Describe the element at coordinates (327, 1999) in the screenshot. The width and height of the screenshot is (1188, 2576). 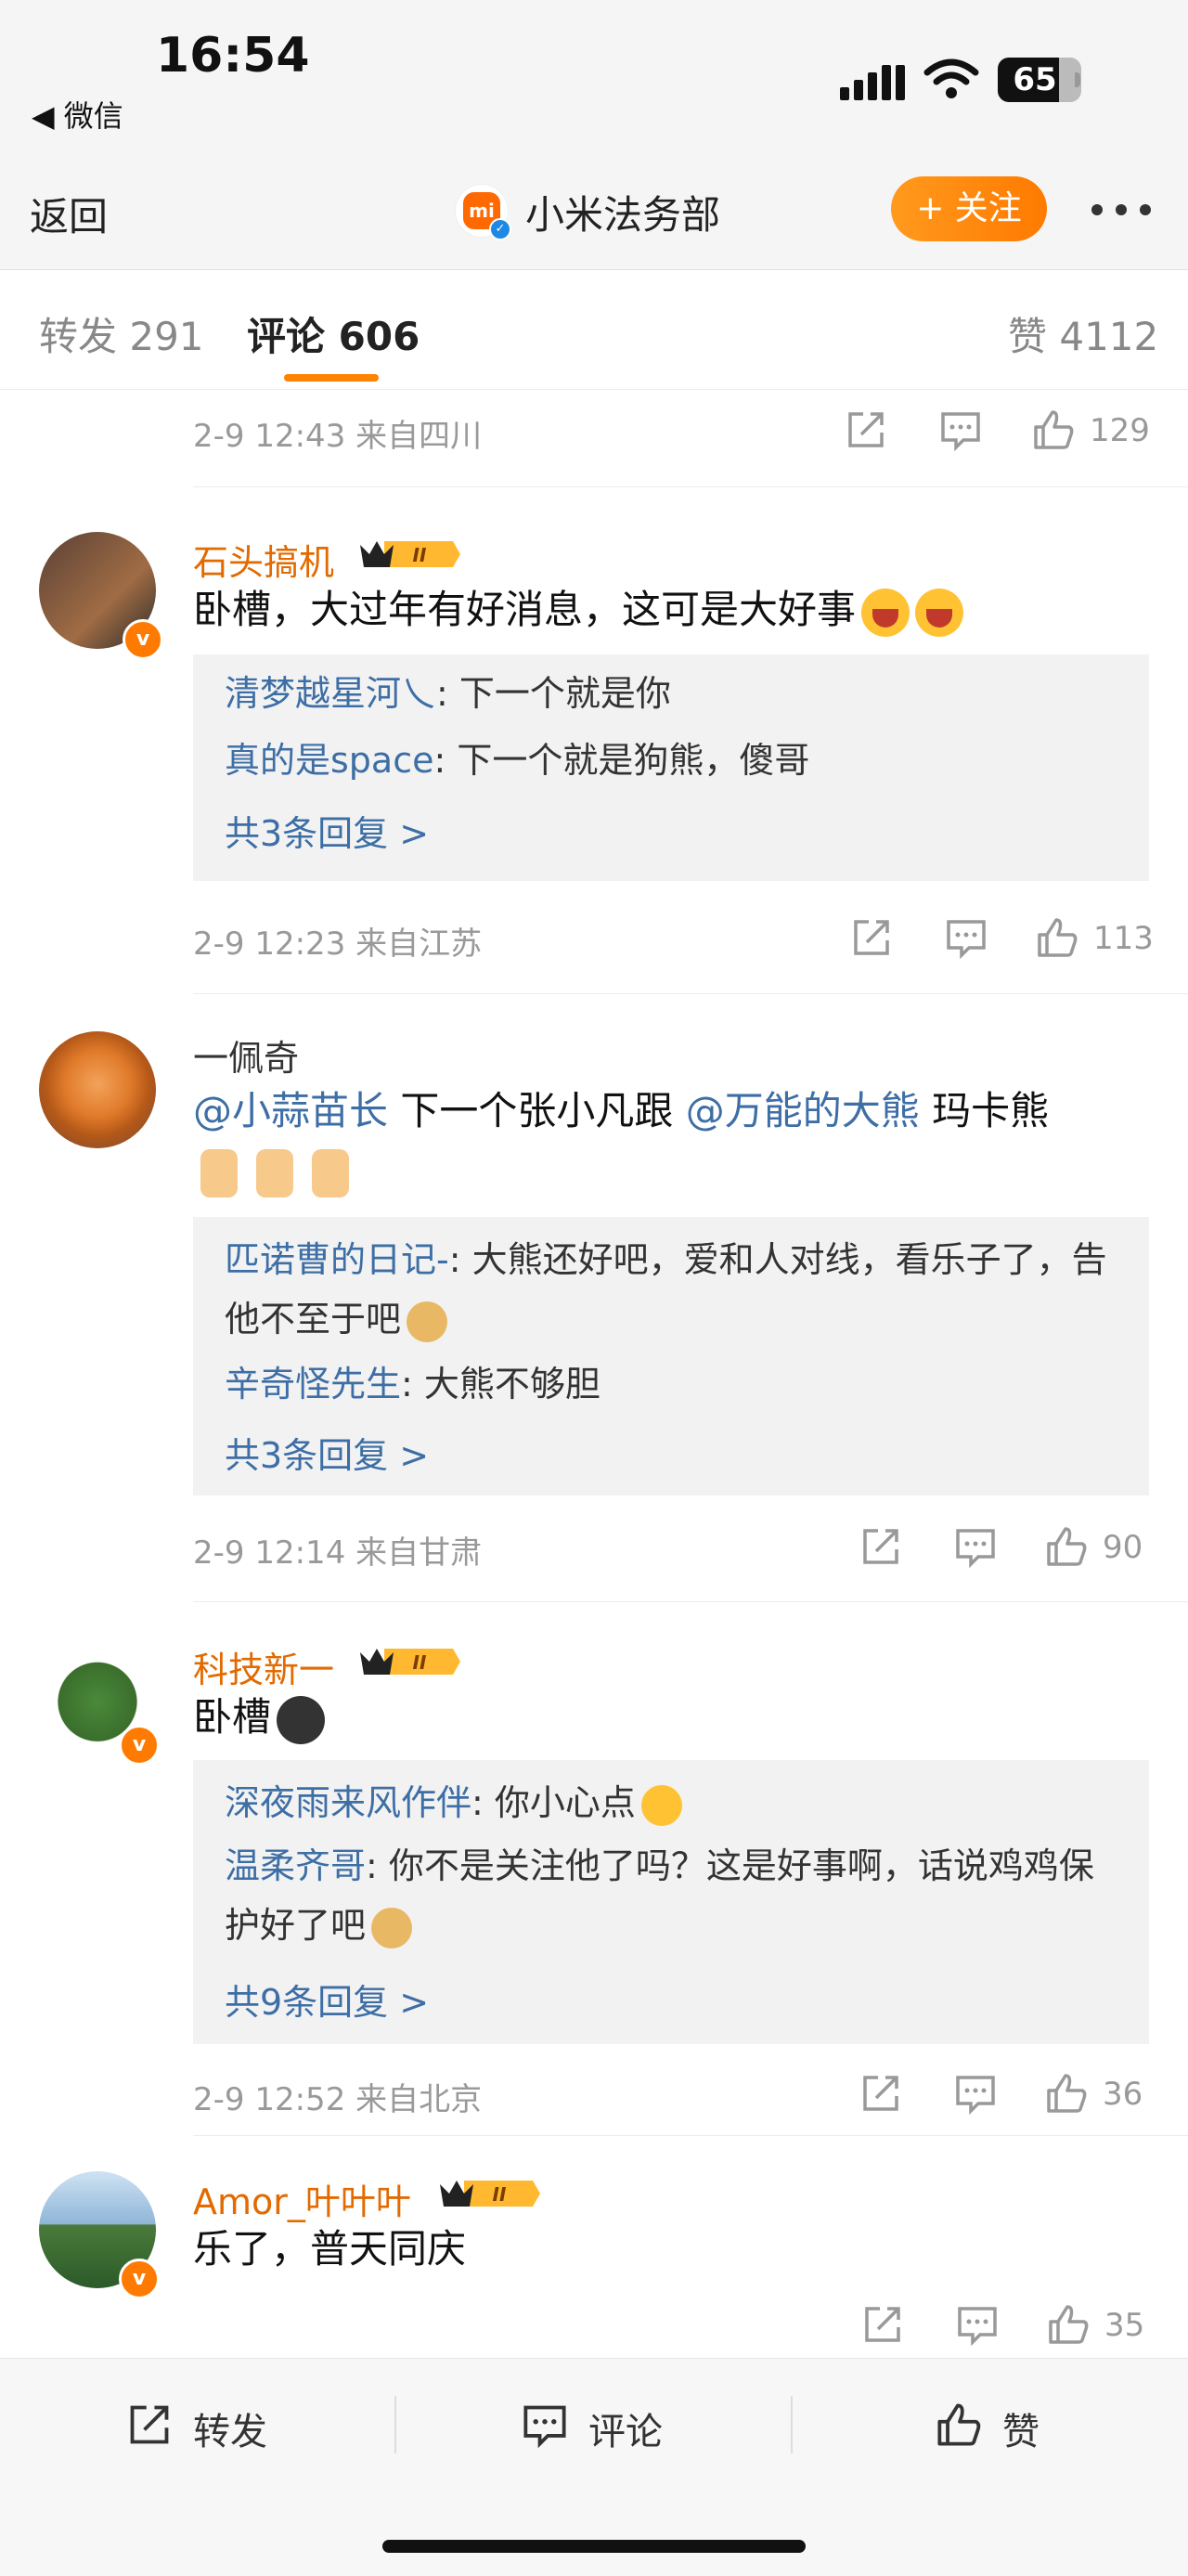
I see `more-replies-link: 共9条回复 >` at that location.